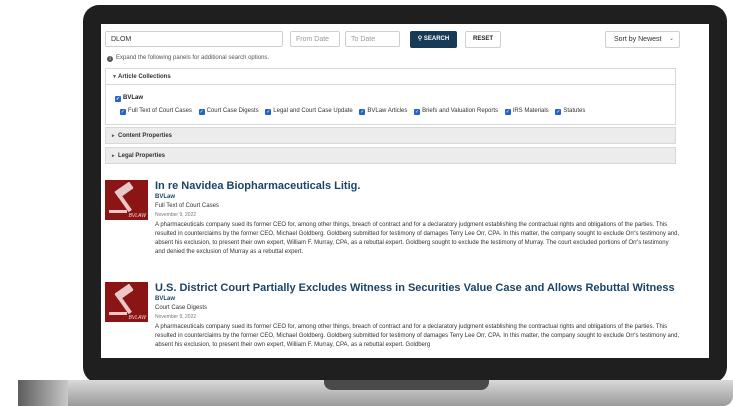 This screenshot has width=733, height=406. What do you see at coordinates (257, 186) in the screenshot?
I see `article-title-link: In re Navidea Biopharmaceuticals Litig.` at bounding box center [257, 186].